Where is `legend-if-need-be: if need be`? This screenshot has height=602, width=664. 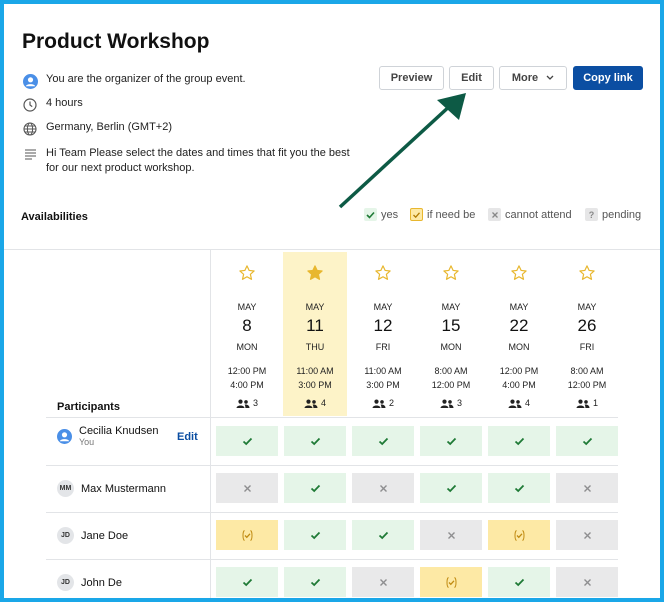
legend-if-need-be: if need be is located at coordinates (442, 214).